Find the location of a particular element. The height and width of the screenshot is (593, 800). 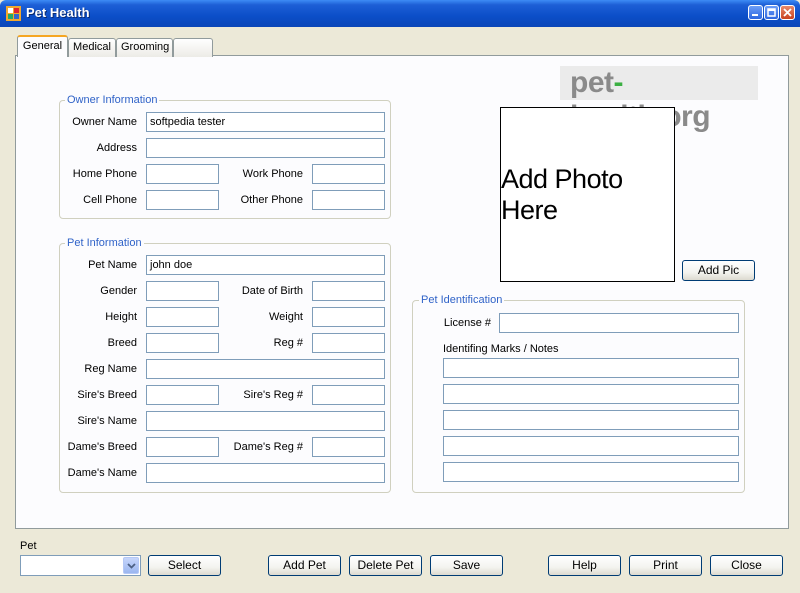

app-icon is located at coordinates (13, 13).